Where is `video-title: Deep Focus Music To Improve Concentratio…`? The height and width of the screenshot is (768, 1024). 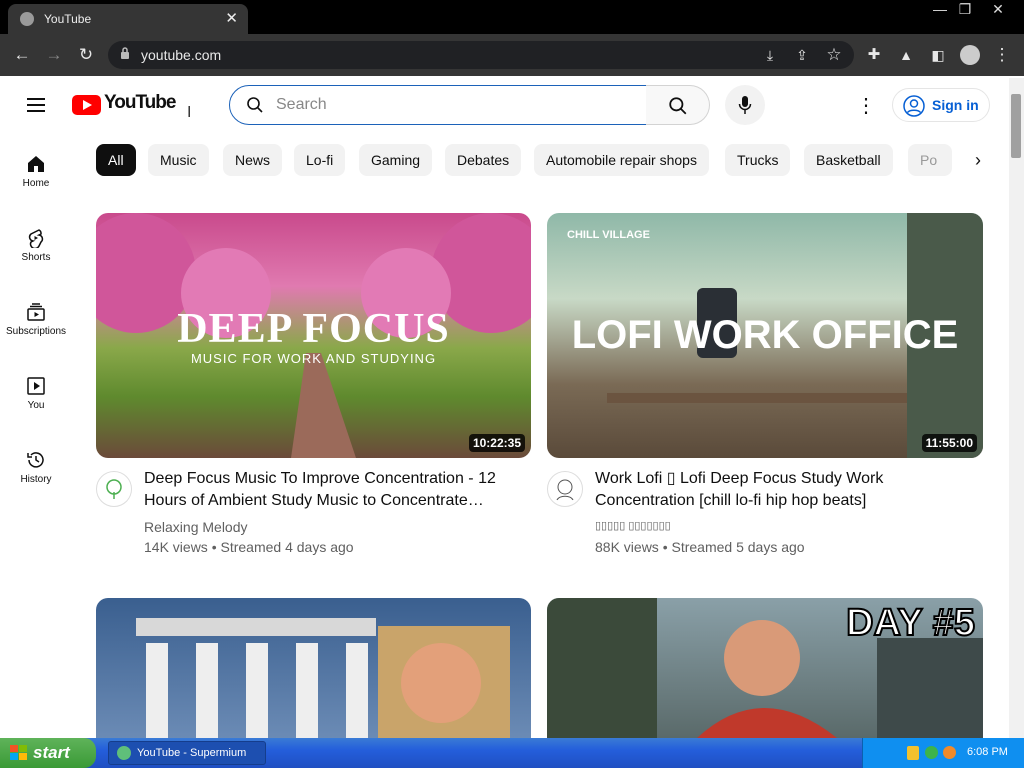 video-title: Deep Focus Music To Improve Concentratio… is located at coordinates (334, 490).